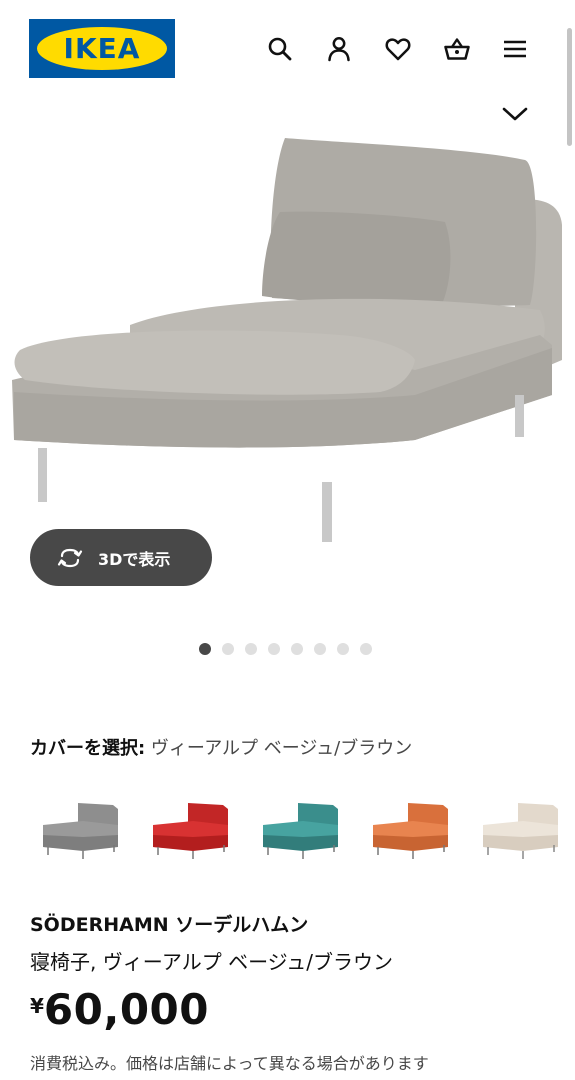 The image size is (575, 1080). What do you see at coordinates (515, 114) in the screenshot?
I see `chevron-down-icon` at bounding box center [515, 114].